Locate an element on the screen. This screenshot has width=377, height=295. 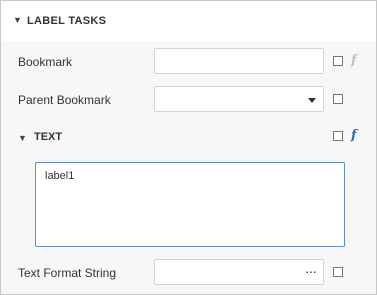
bookmark-checkbox is located at coordinates (338, 61).